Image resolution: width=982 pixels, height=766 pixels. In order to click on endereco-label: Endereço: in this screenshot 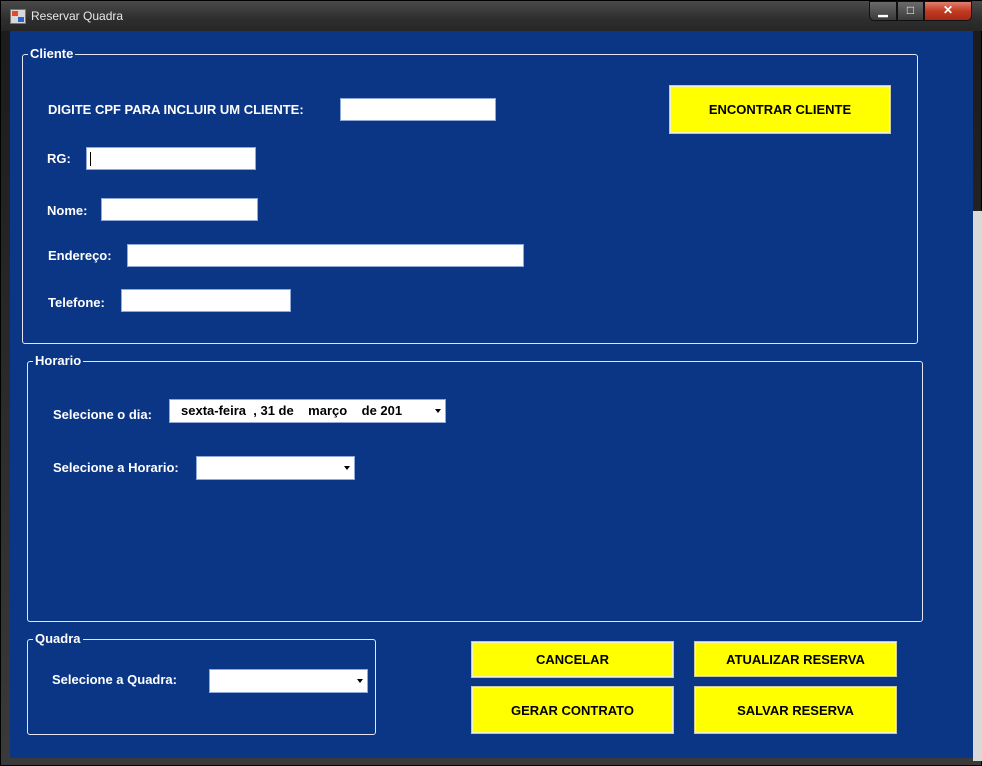, I will do `click(80, 255)`.